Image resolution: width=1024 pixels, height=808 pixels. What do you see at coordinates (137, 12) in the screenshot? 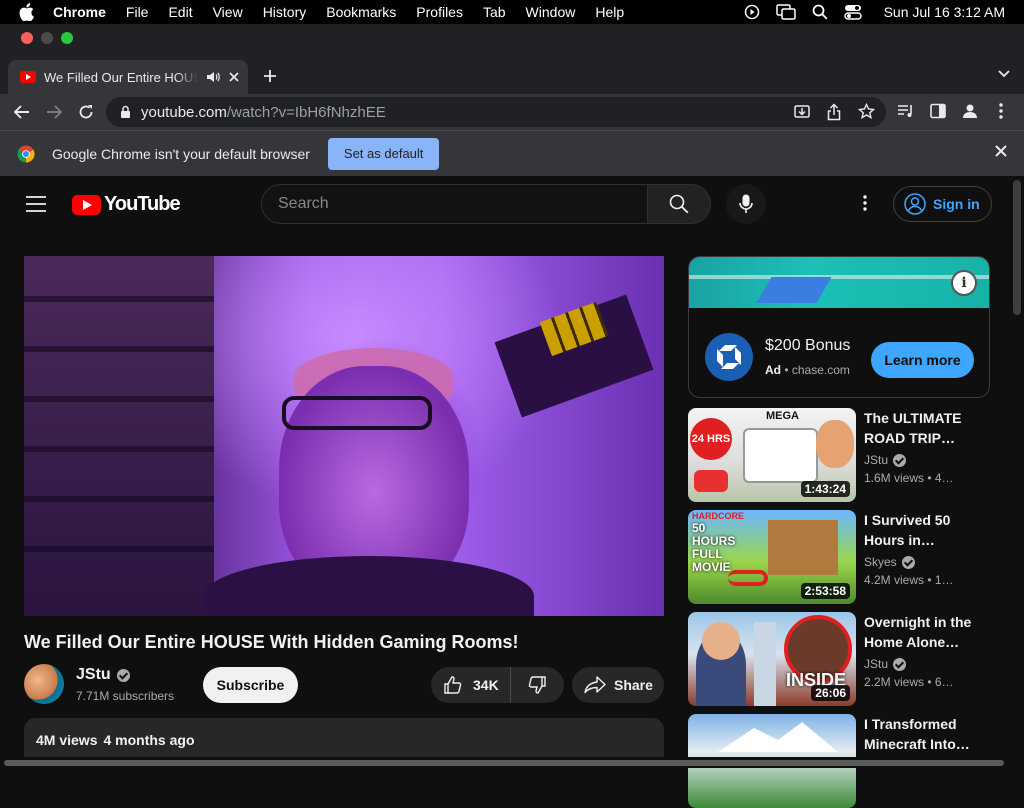
I see `menu-file: File` at bounding box center [137, 12].